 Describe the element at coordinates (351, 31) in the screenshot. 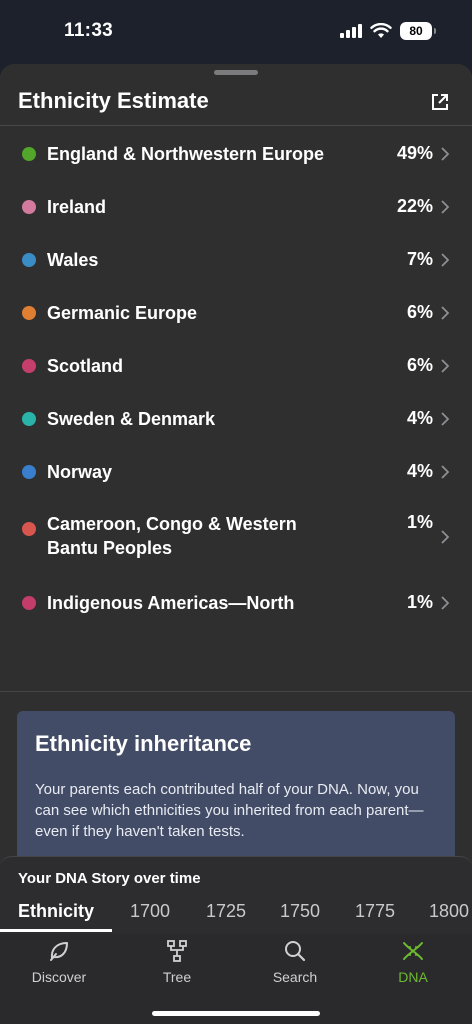

I see `cellular-signal-icon` at that location.